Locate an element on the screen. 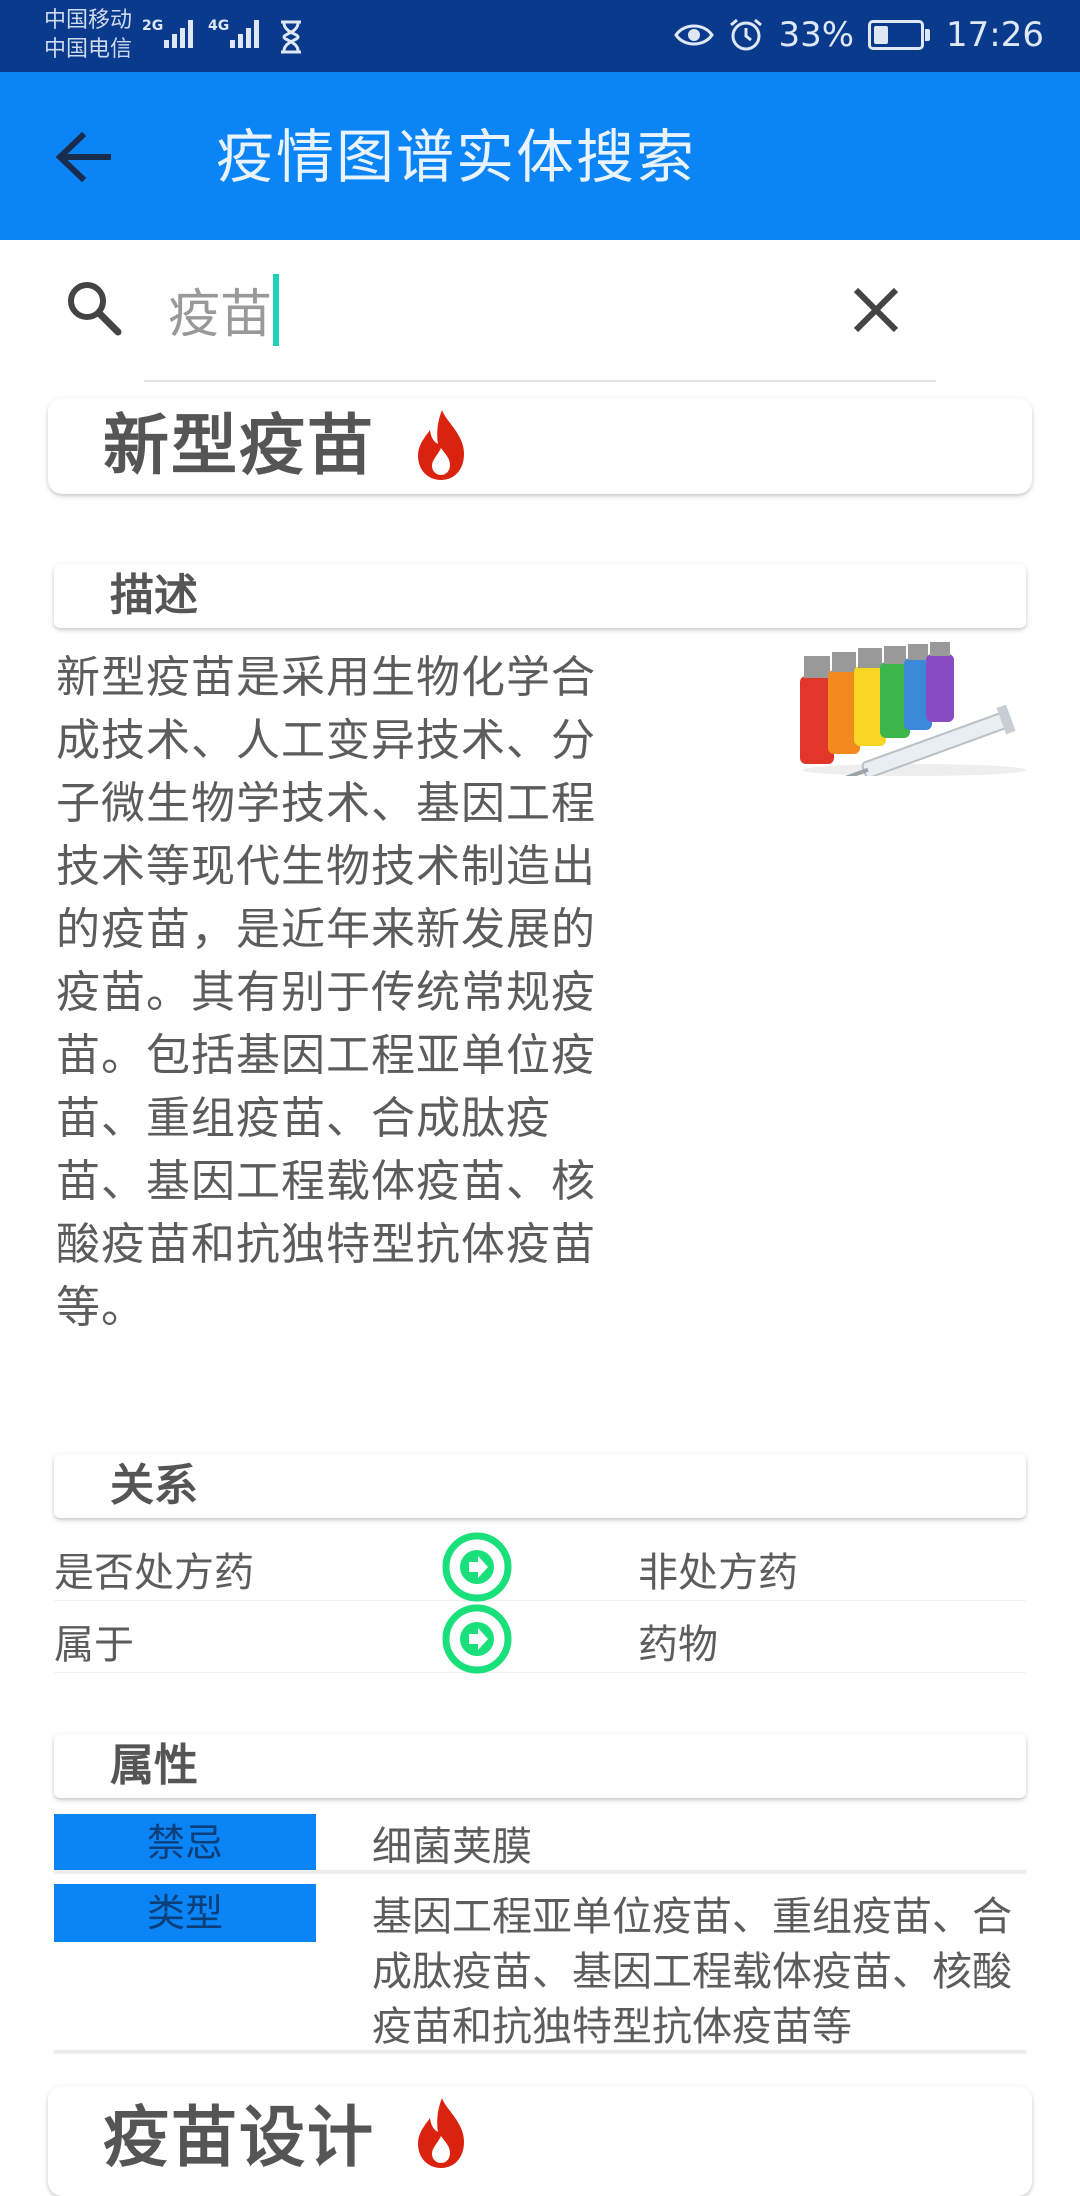 The width and height of the screenshot is (1080, 2196). relation-row: 属于 药物 is located at coordinates (540, 1639).